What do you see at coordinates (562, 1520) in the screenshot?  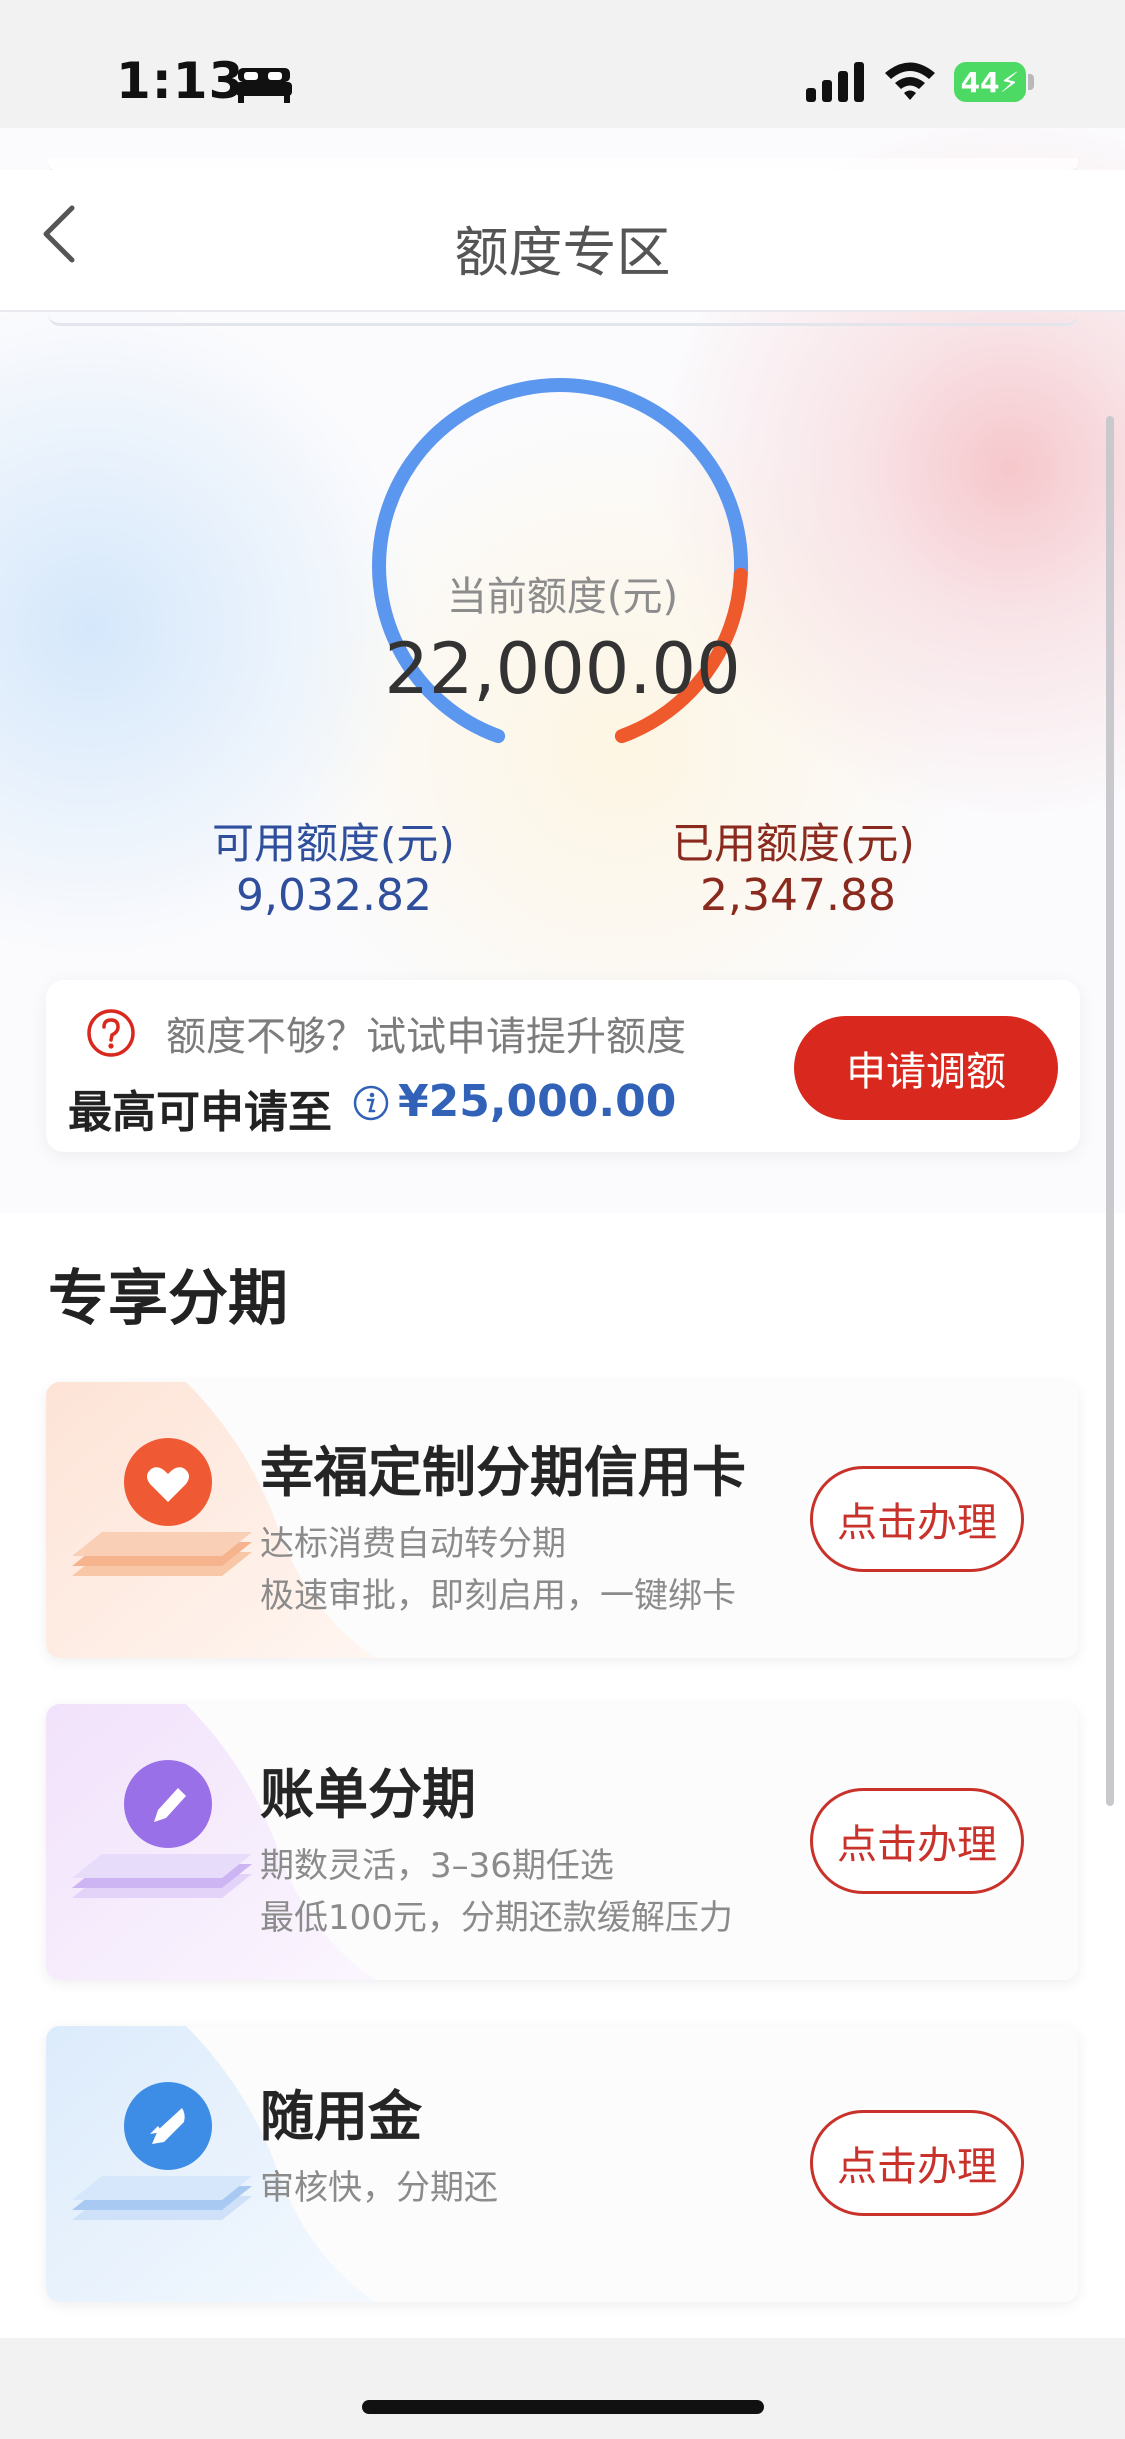 I see `product-card-installment-card: 幸福定制分期信用卡 达标消费自动转分期 极速审批，即刻启用，一键绑卡 点击办理` at bounding box center [562, 1520].